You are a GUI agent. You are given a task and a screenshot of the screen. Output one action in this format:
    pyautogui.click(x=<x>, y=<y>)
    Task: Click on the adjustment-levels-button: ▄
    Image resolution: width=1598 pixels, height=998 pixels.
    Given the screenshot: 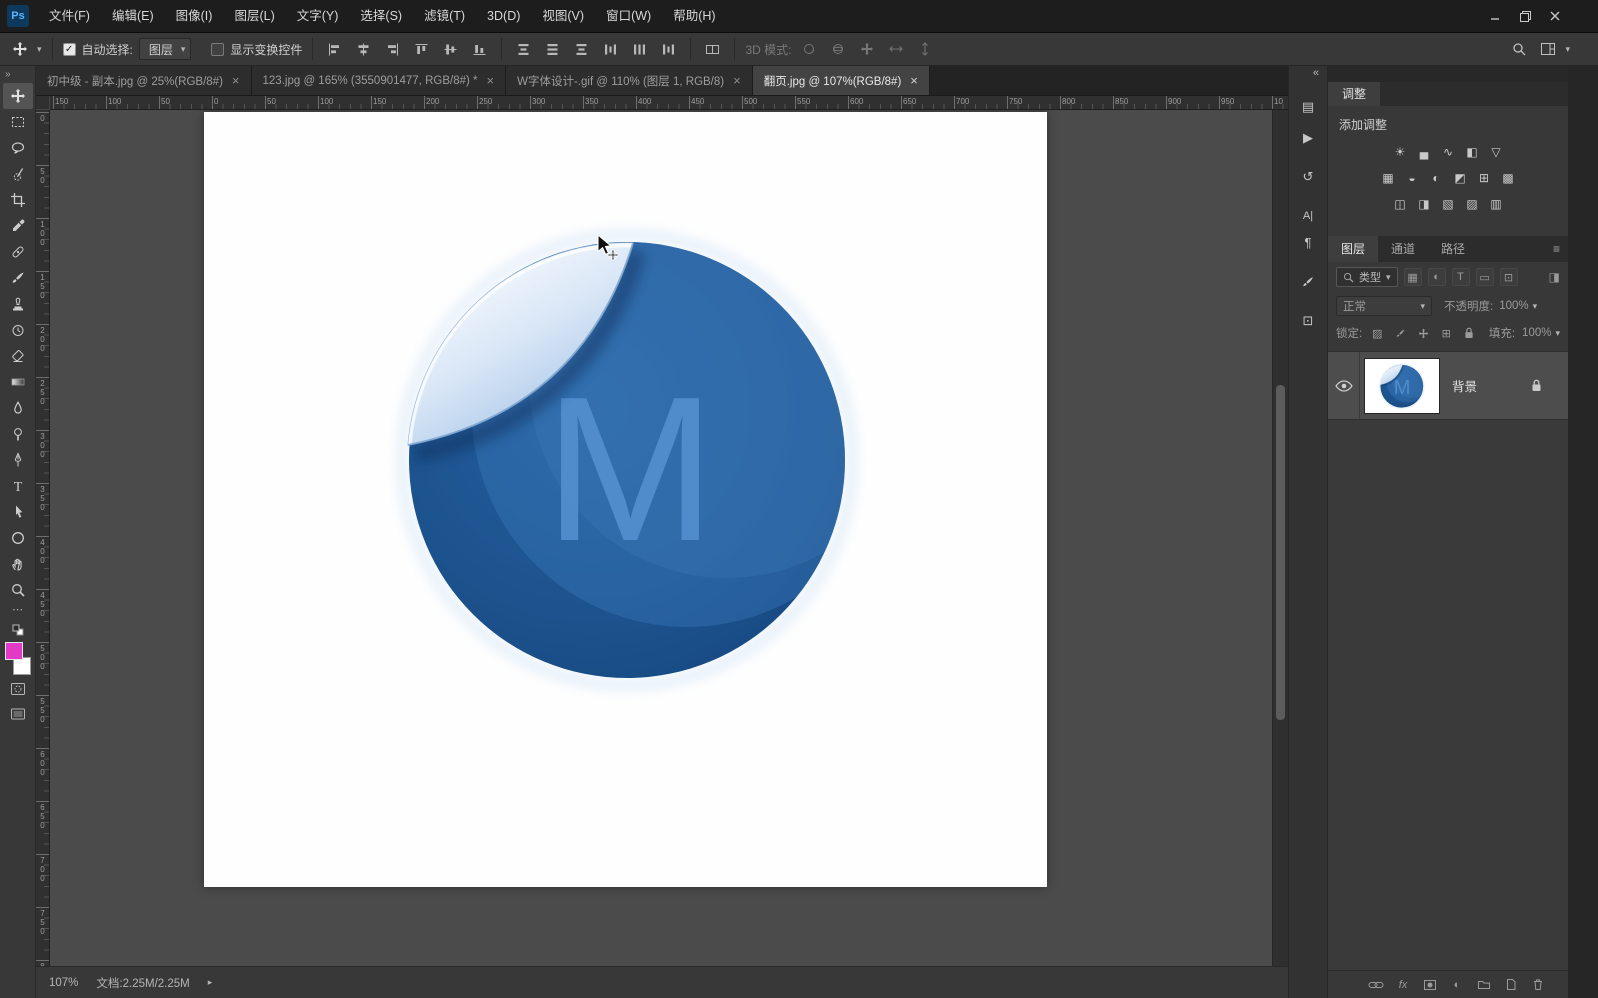 What is the action you would take?
    pyautogui.click(x=1424, y=152)
    